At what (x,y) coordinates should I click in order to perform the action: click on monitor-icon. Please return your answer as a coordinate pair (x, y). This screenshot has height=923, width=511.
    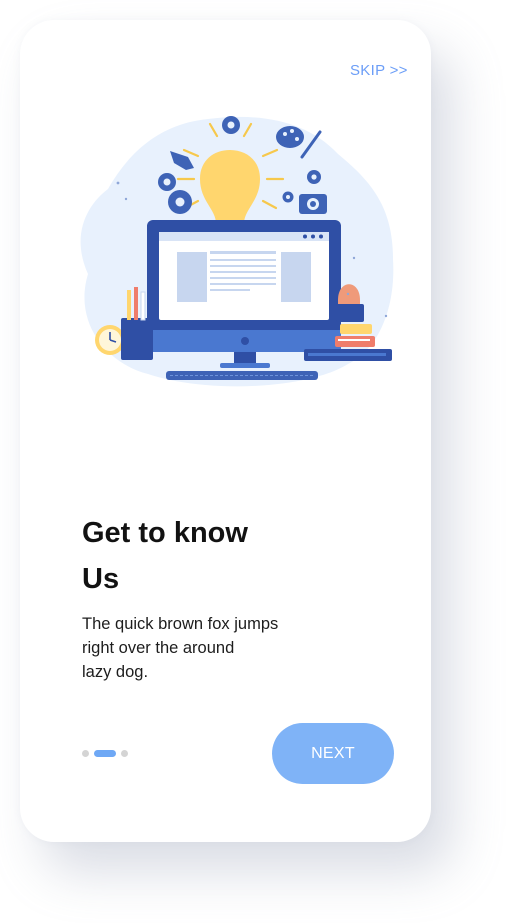
    Looking at the image, I should click on (244, 294).